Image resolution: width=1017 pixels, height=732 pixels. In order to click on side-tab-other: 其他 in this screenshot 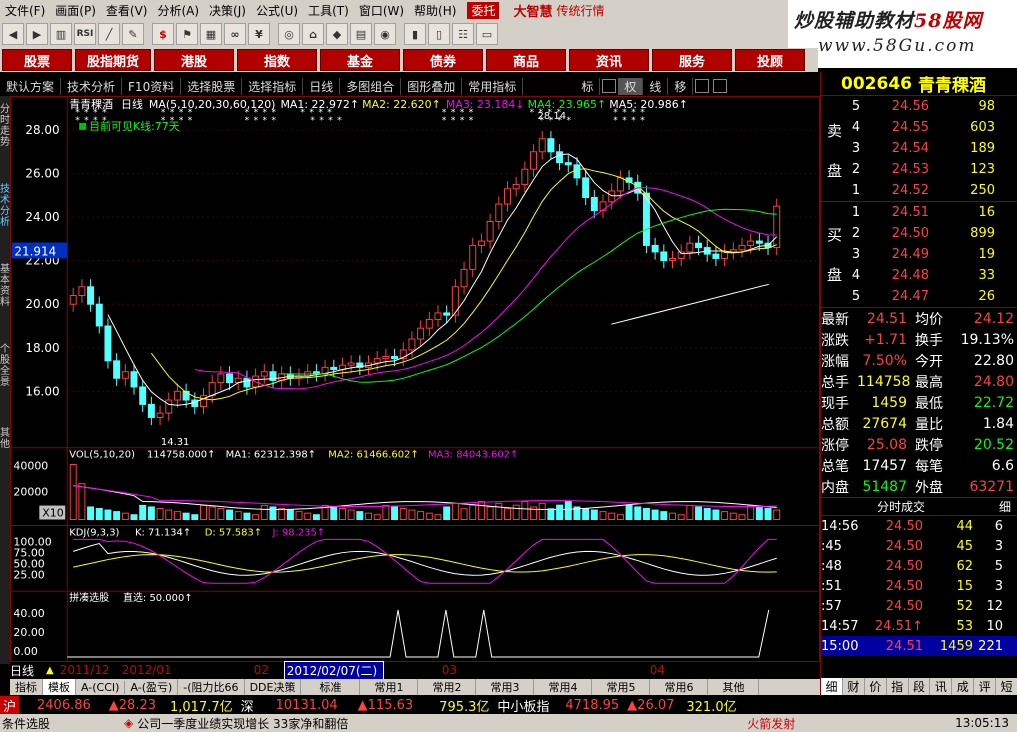, I will do `click(5, 439)`.